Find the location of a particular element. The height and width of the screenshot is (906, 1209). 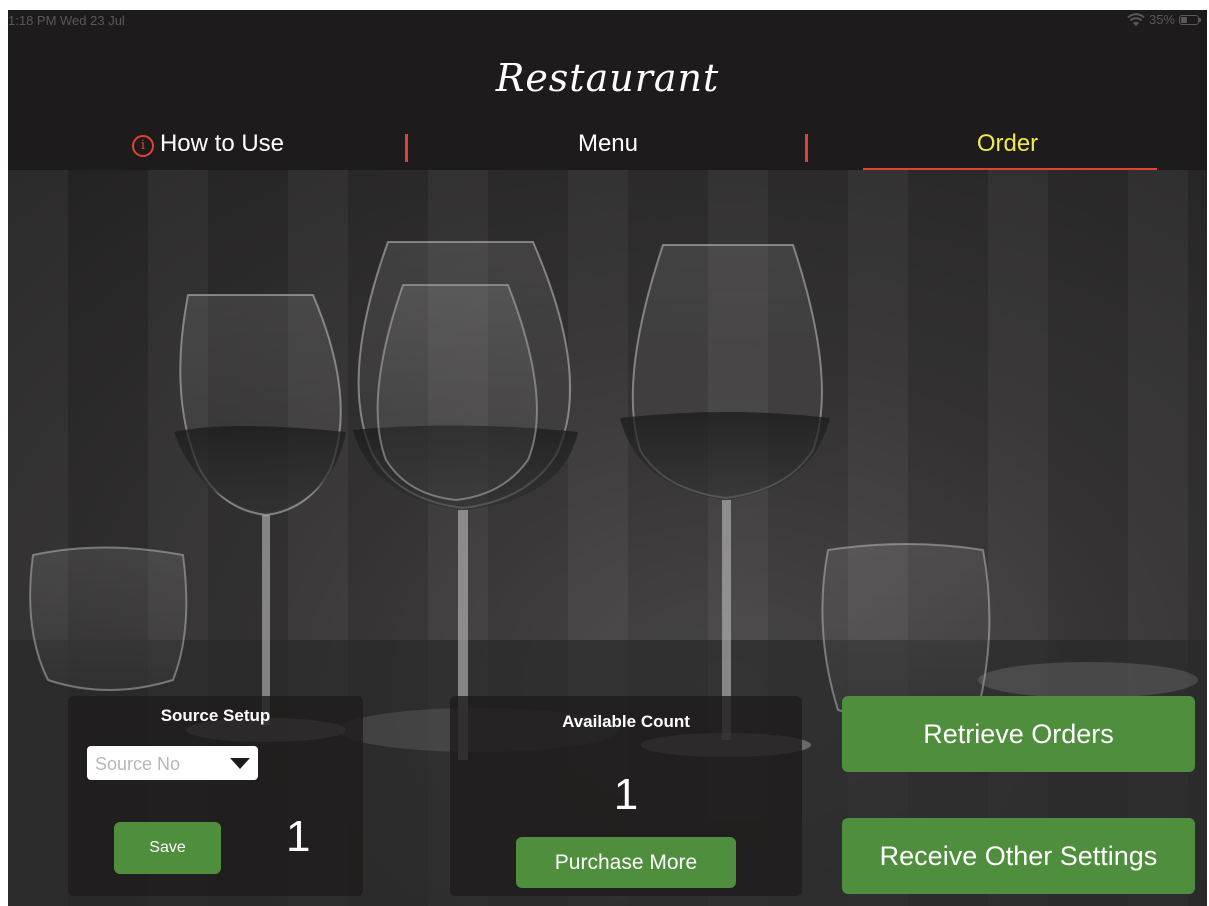

tab-how-to-use: i How to Use is located at coordinates (208, 148).